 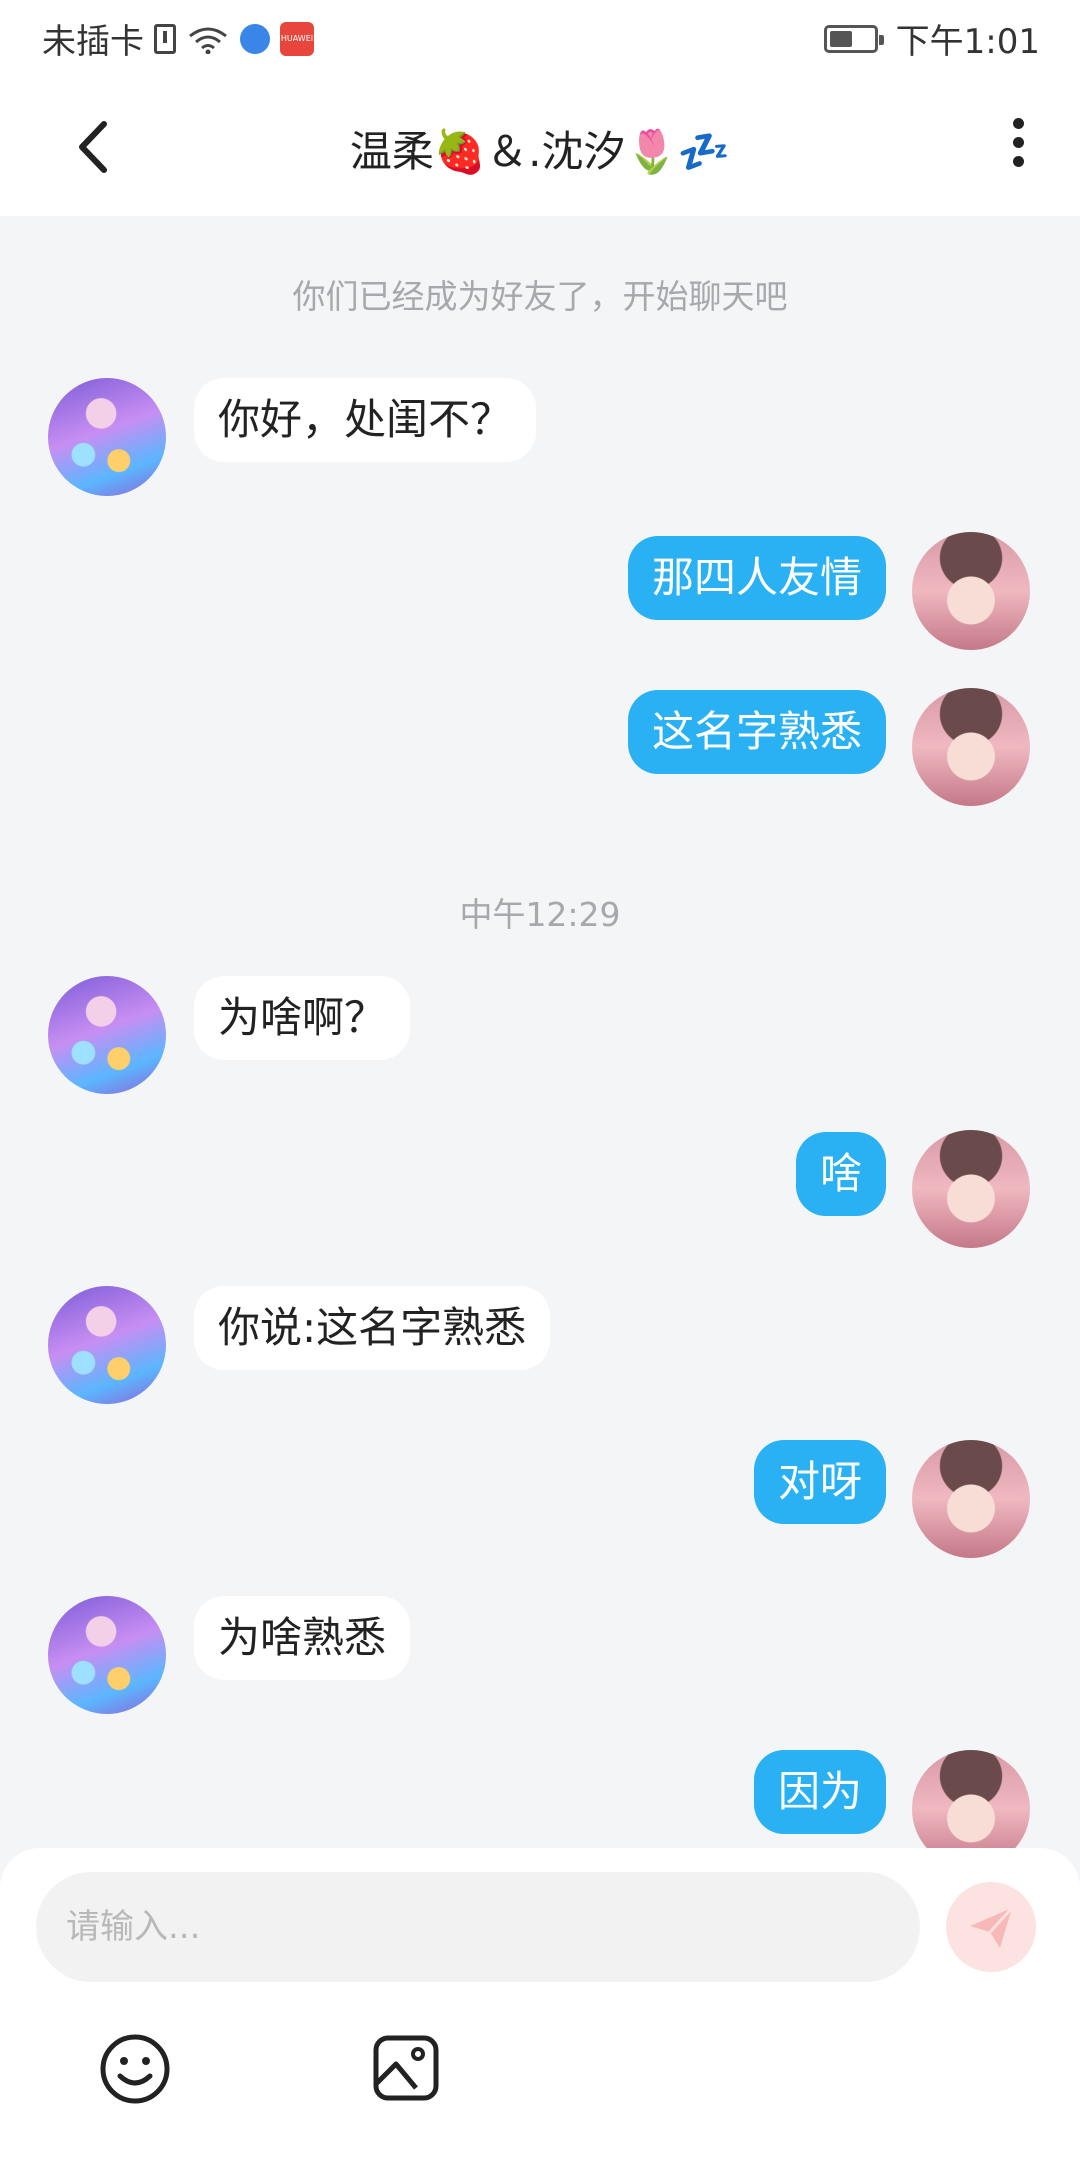 I want to click on message-bubble-received: 为啥啊？, so click(x=302, y=1018).